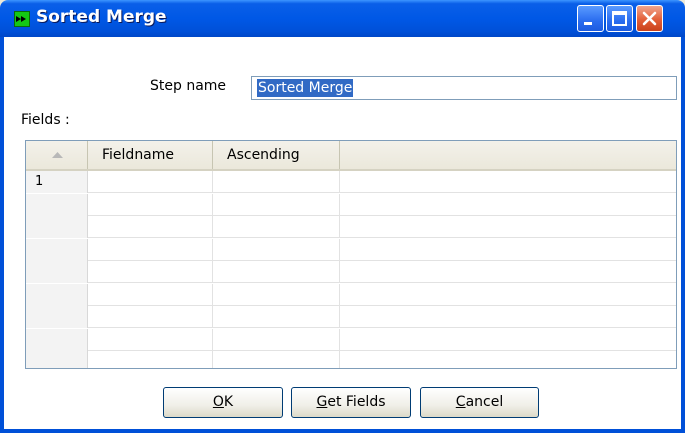 This screenshot has height=433, width=685. What do you see at coordinates (683, 235) in the screenshot?
I see `window-frame-right` at bounding box center [683, 235].